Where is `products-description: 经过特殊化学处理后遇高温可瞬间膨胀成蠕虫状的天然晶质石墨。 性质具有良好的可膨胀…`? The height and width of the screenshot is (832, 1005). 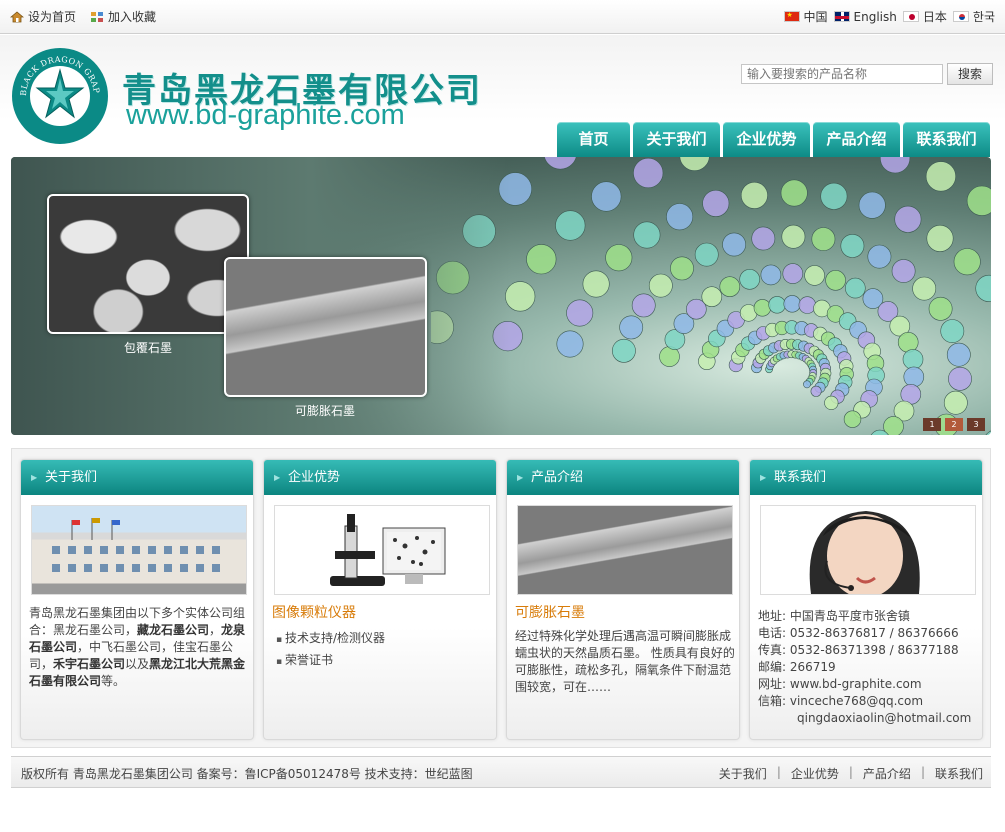 products-description: 经过特殊化学处理后遇高温可瞬间膨胀成蠕虫状的天然晶质石墨。 性质具有良好的可膨胀… is located at coordinates (625, 661).